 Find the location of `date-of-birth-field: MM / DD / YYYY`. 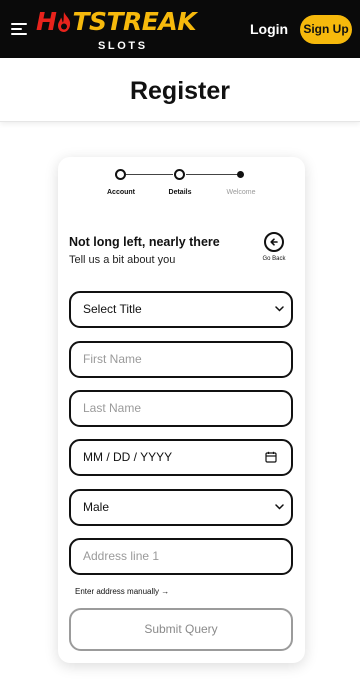

date-of-birth-field: MM / DD / YYYY is located at coordinates (181, 457).